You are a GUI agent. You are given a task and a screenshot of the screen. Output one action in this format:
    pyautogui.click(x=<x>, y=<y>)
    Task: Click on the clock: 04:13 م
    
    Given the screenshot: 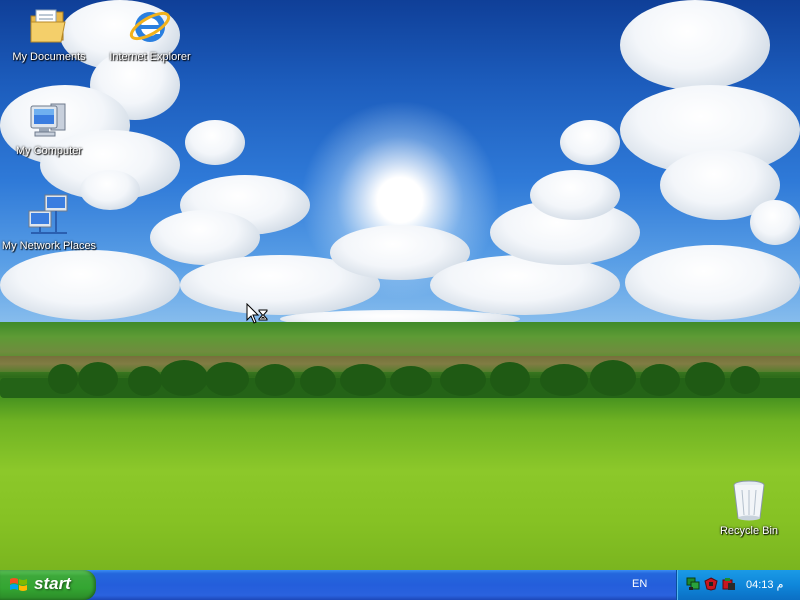 What is the action you would take?
    pyautogui.click(x=764, y=584)
    